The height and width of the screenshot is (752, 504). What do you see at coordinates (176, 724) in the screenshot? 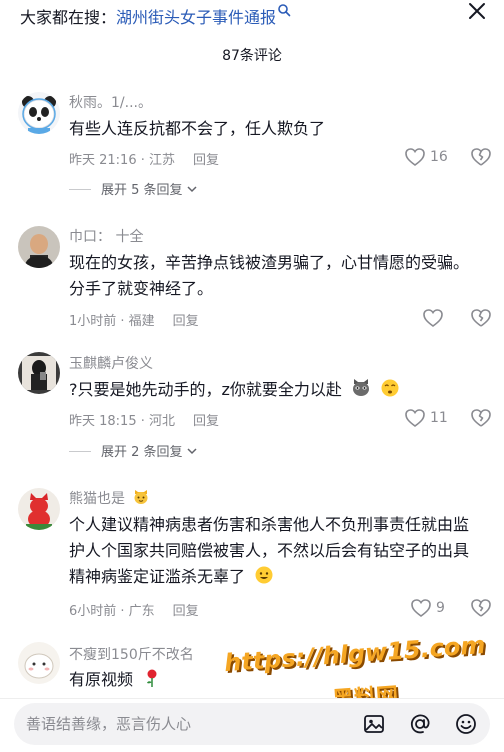
I see `comment-input` at bounding box center [176, 724].